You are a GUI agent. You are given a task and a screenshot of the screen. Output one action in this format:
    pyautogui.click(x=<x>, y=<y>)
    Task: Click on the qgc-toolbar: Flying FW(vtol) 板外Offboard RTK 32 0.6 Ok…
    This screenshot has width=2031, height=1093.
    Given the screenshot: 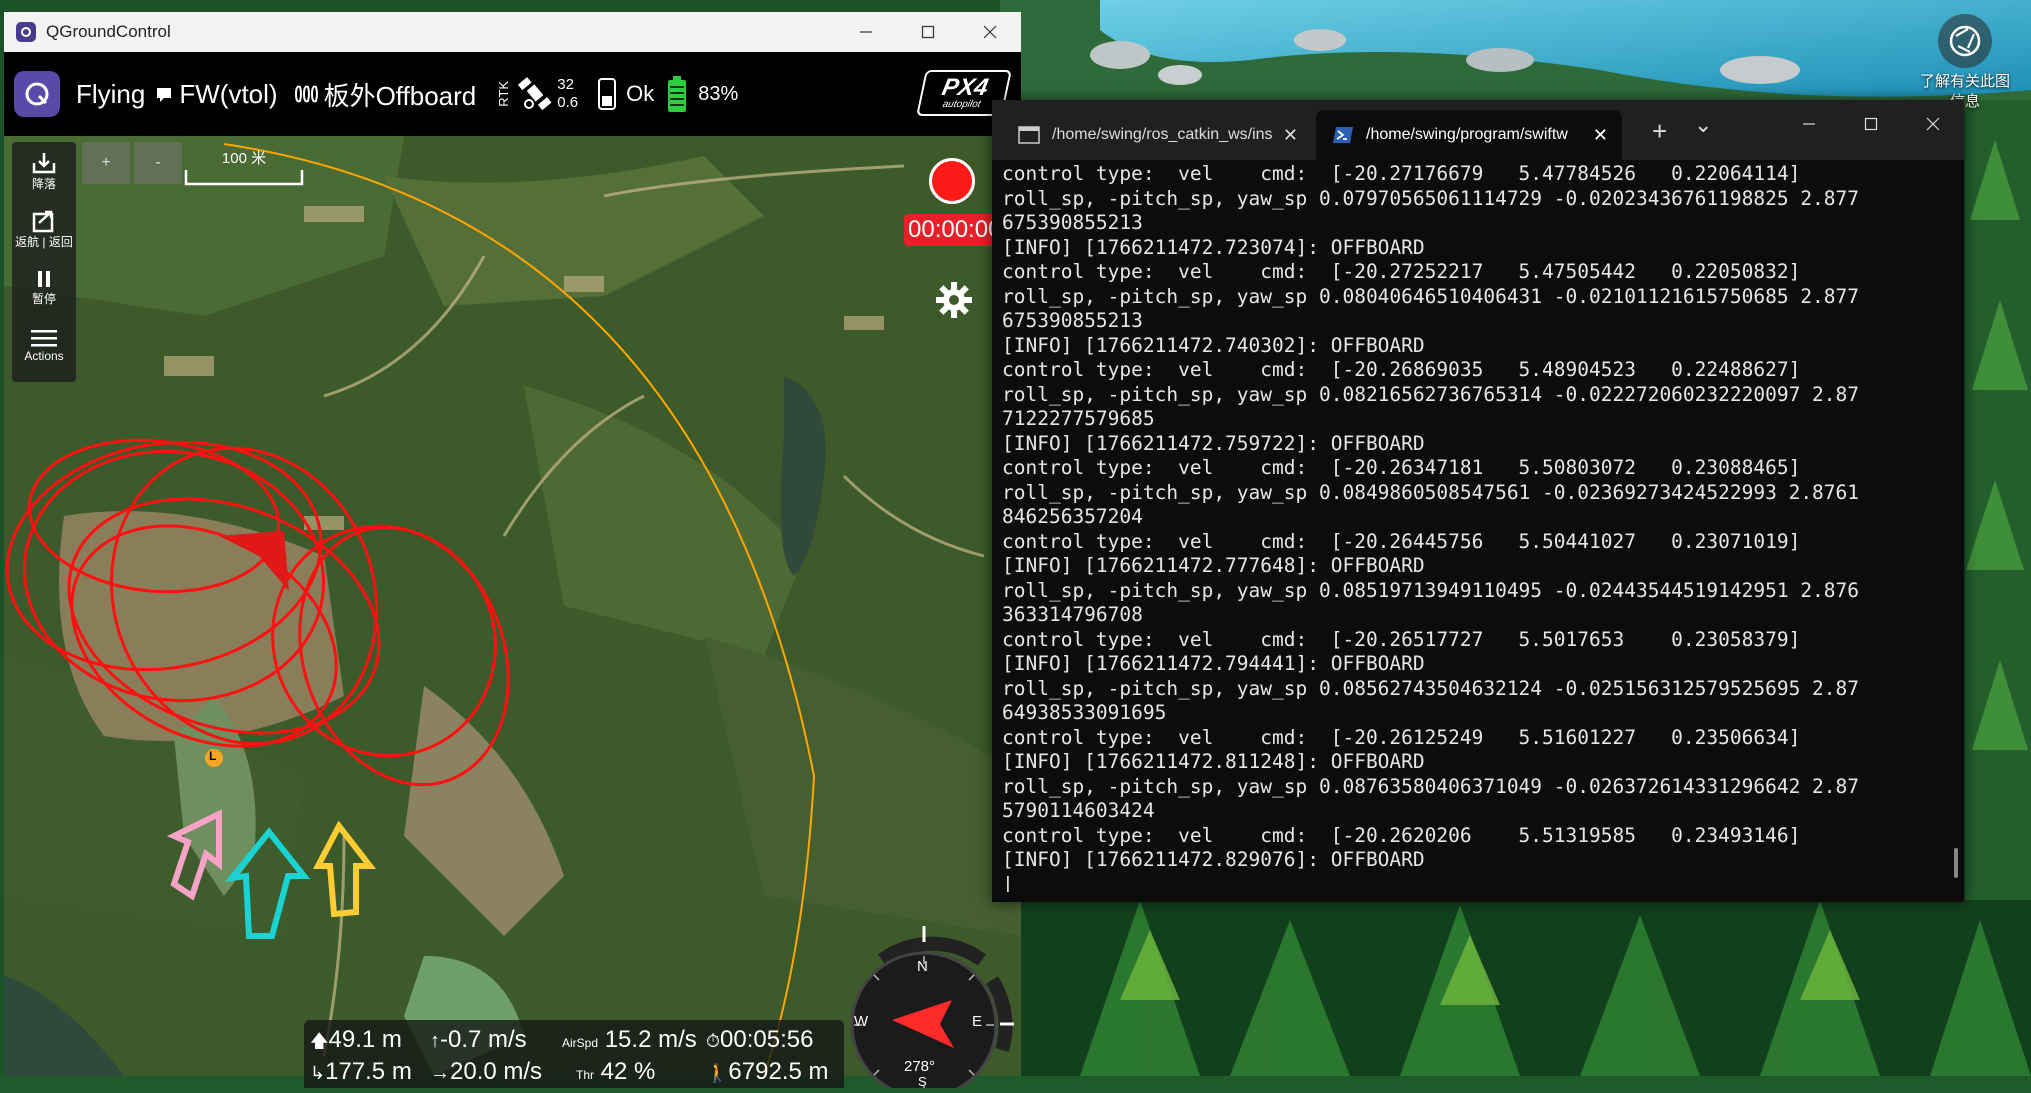 What is the action you would take?
    pyautogui.click(x=512, y=94)
    